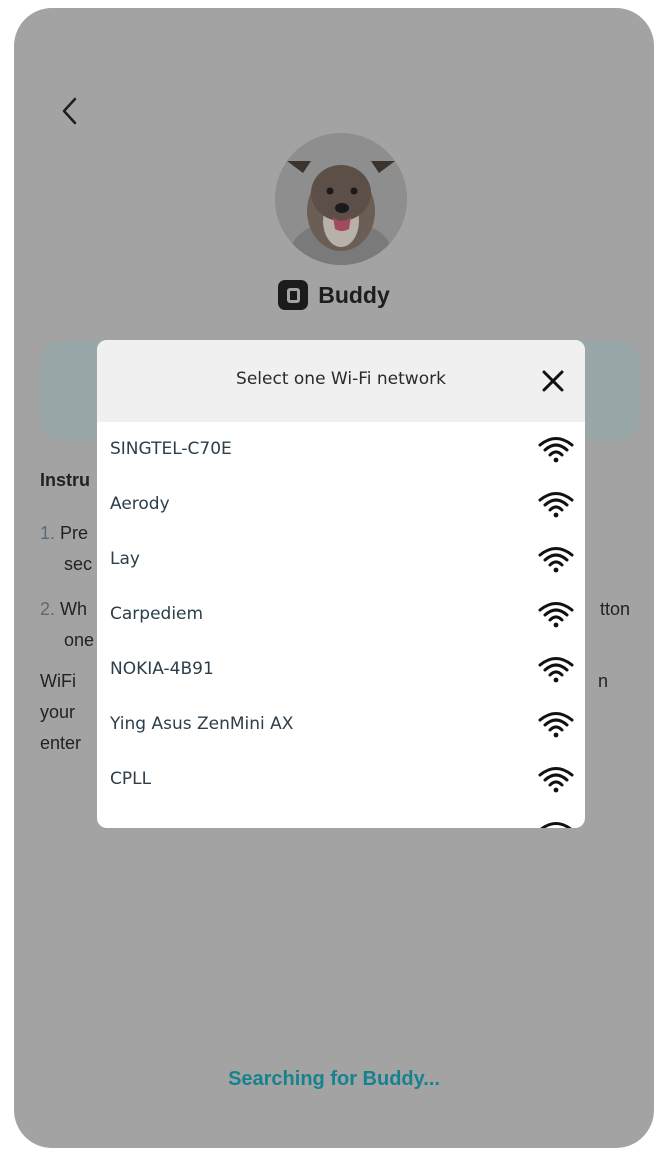 Image resolution: width=662 pixels, height=1157 pixels. I want to click on close-icon, so click(553, 381).